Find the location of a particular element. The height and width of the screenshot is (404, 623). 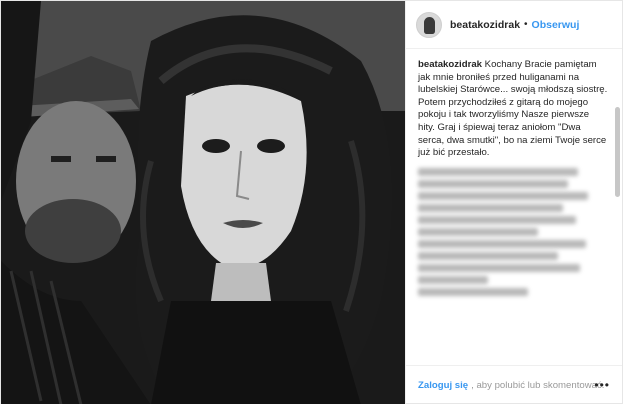

caption-username: beatakozidrak is located at coordinates (450, 64).